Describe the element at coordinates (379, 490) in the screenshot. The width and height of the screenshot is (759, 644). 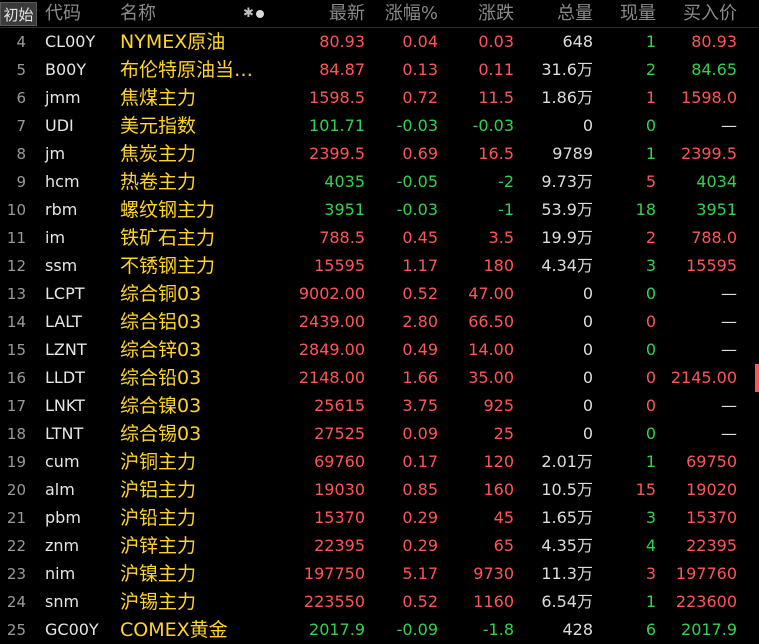
I see `table-row: 20 alm 沪铝主力 19030 0.85 160 10.5万 15 19020` at that location.